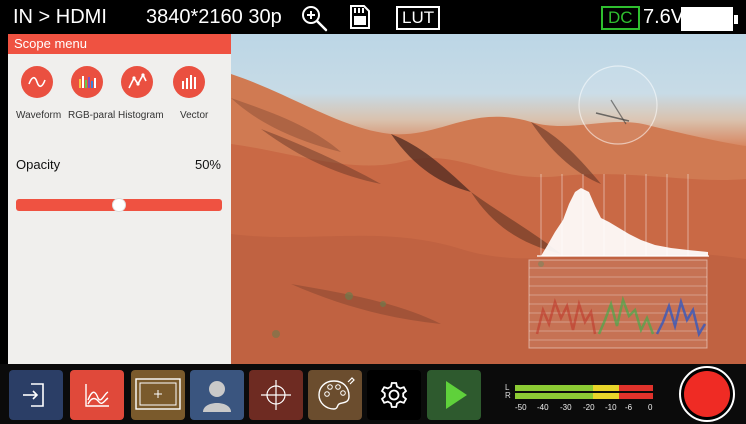  I want to click on record-icon, so click(707, 394).